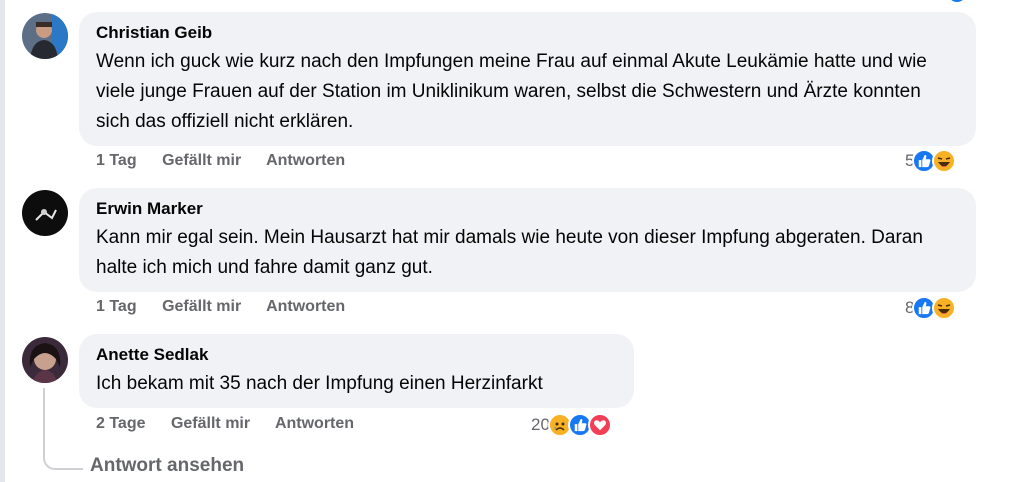  I want to click on reaction-icon-partial, so click(957, 1).